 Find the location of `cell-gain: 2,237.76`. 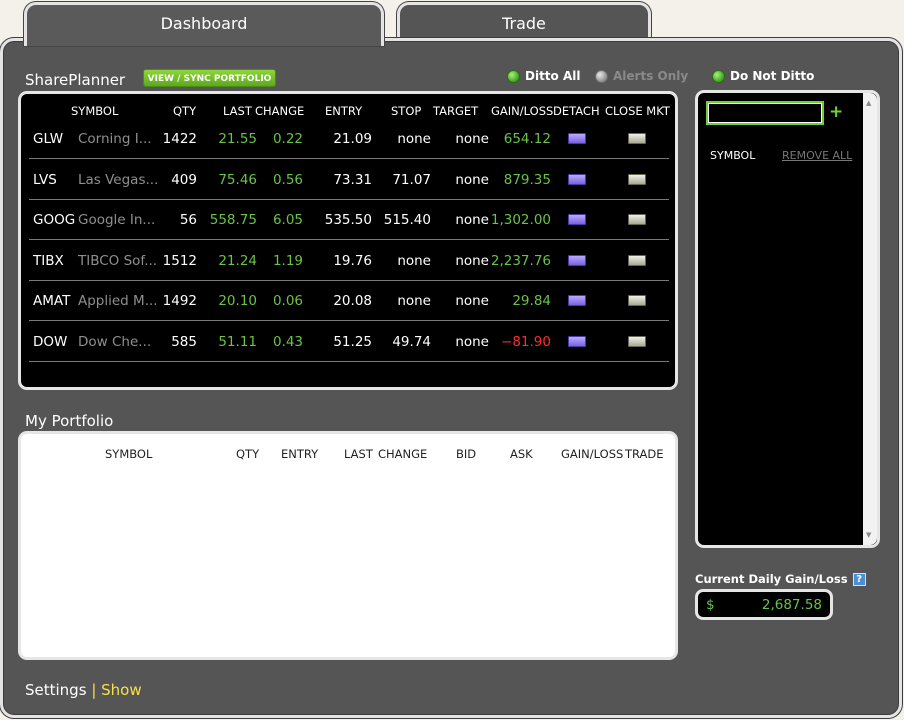

cell-gain: 2,237.76 is located at coordinates (520, 260).